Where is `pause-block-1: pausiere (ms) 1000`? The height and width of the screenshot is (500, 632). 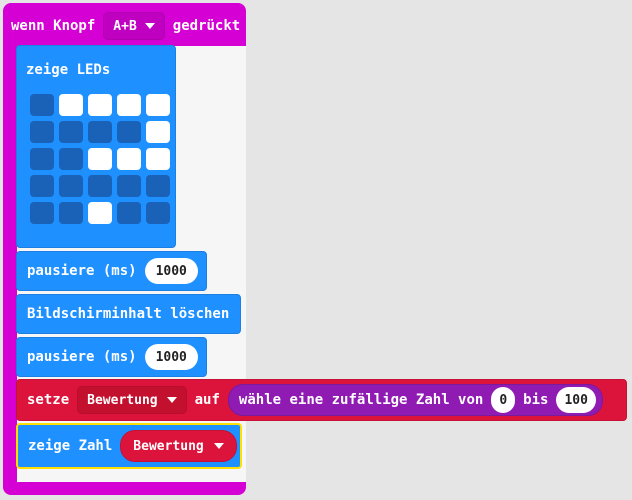
pause-block-1: pausiere (ms) 1000 is located at coordinates (111, 271).